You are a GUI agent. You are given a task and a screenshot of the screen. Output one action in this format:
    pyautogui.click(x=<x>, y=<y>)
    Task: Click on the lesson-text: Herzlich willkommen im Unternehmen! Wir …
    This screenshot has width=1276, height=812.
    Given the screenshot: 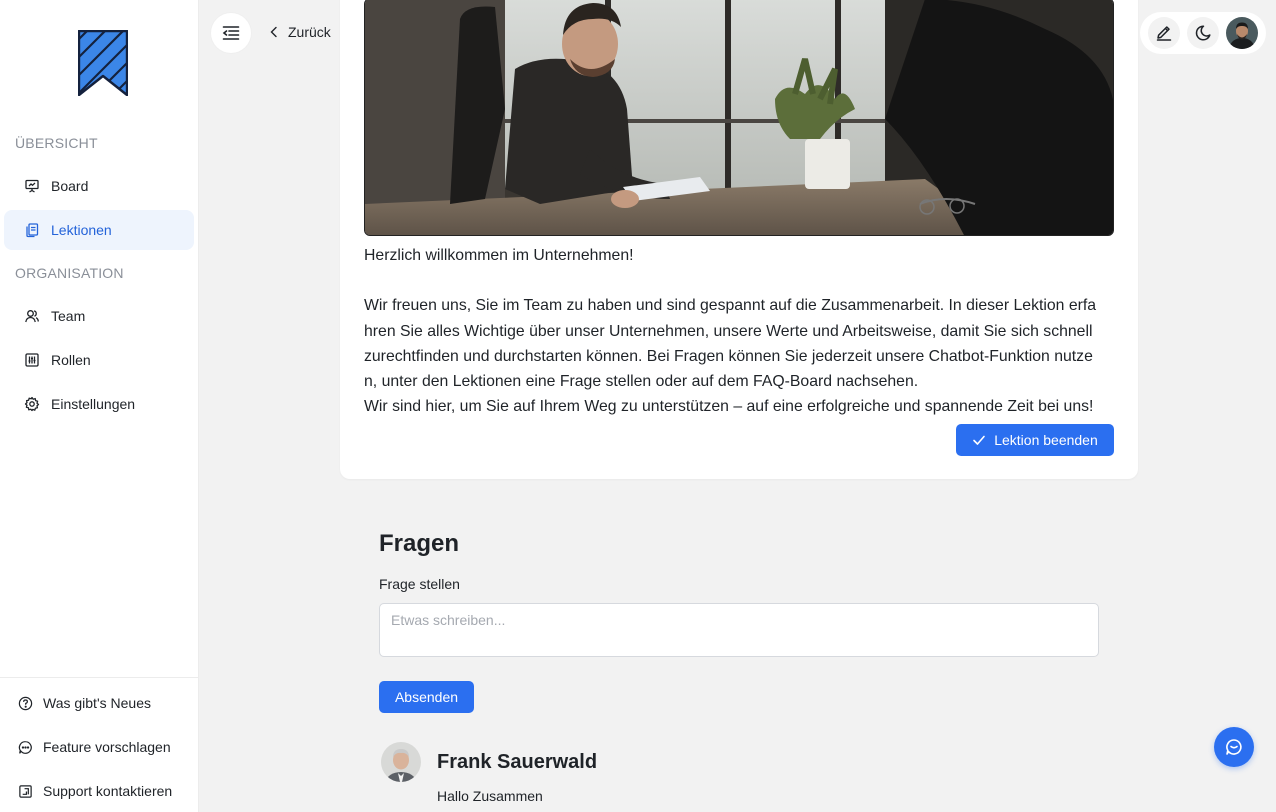 What is the action you would take?
    pyautogui.click(x=739, y=331)
    